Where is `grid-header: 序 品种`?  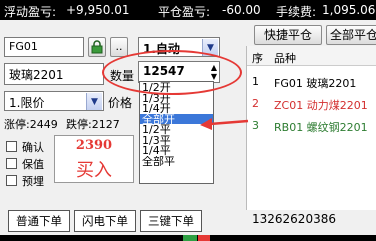 grid-header: 序 品种 is located at coordinates (311, 56).